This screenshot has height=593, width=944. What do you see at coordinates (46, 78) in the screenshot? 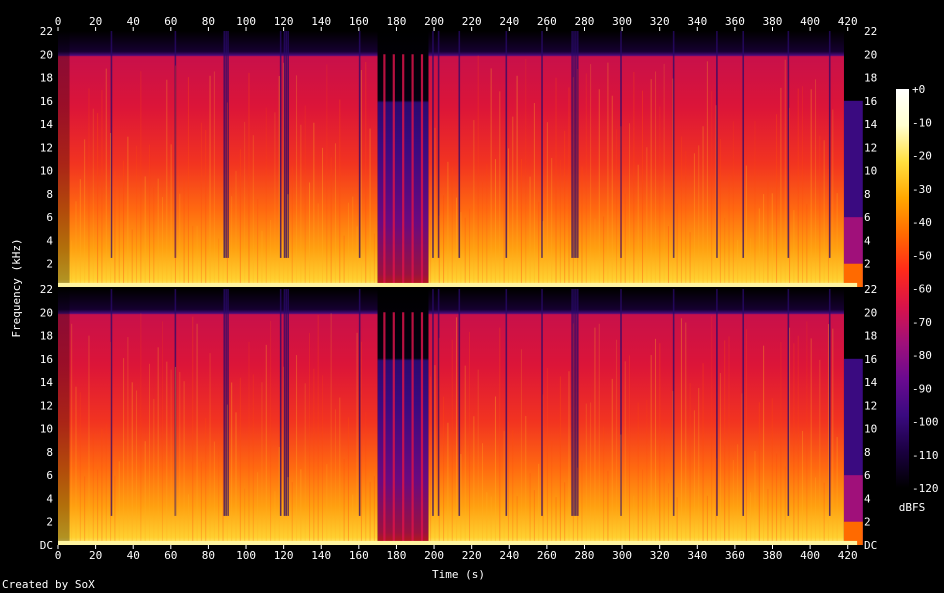
I see `y-tick-label-left: 18` at bounding box center [46, 78].